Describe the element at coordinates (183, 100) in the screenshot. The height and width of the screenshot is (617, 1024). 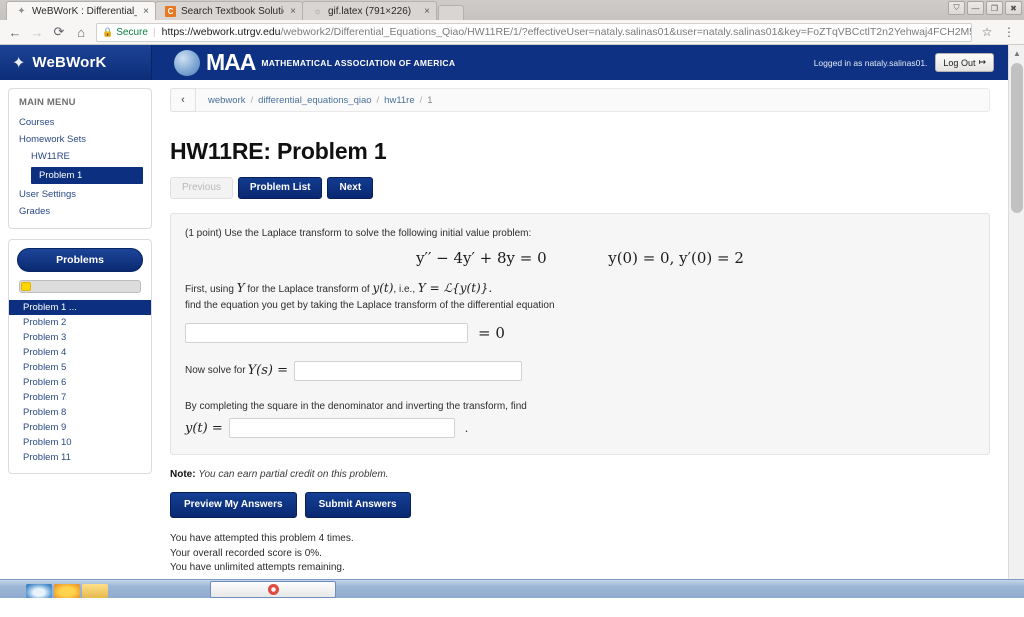
I see `breadcrumb-back-button: ‹` at that location.